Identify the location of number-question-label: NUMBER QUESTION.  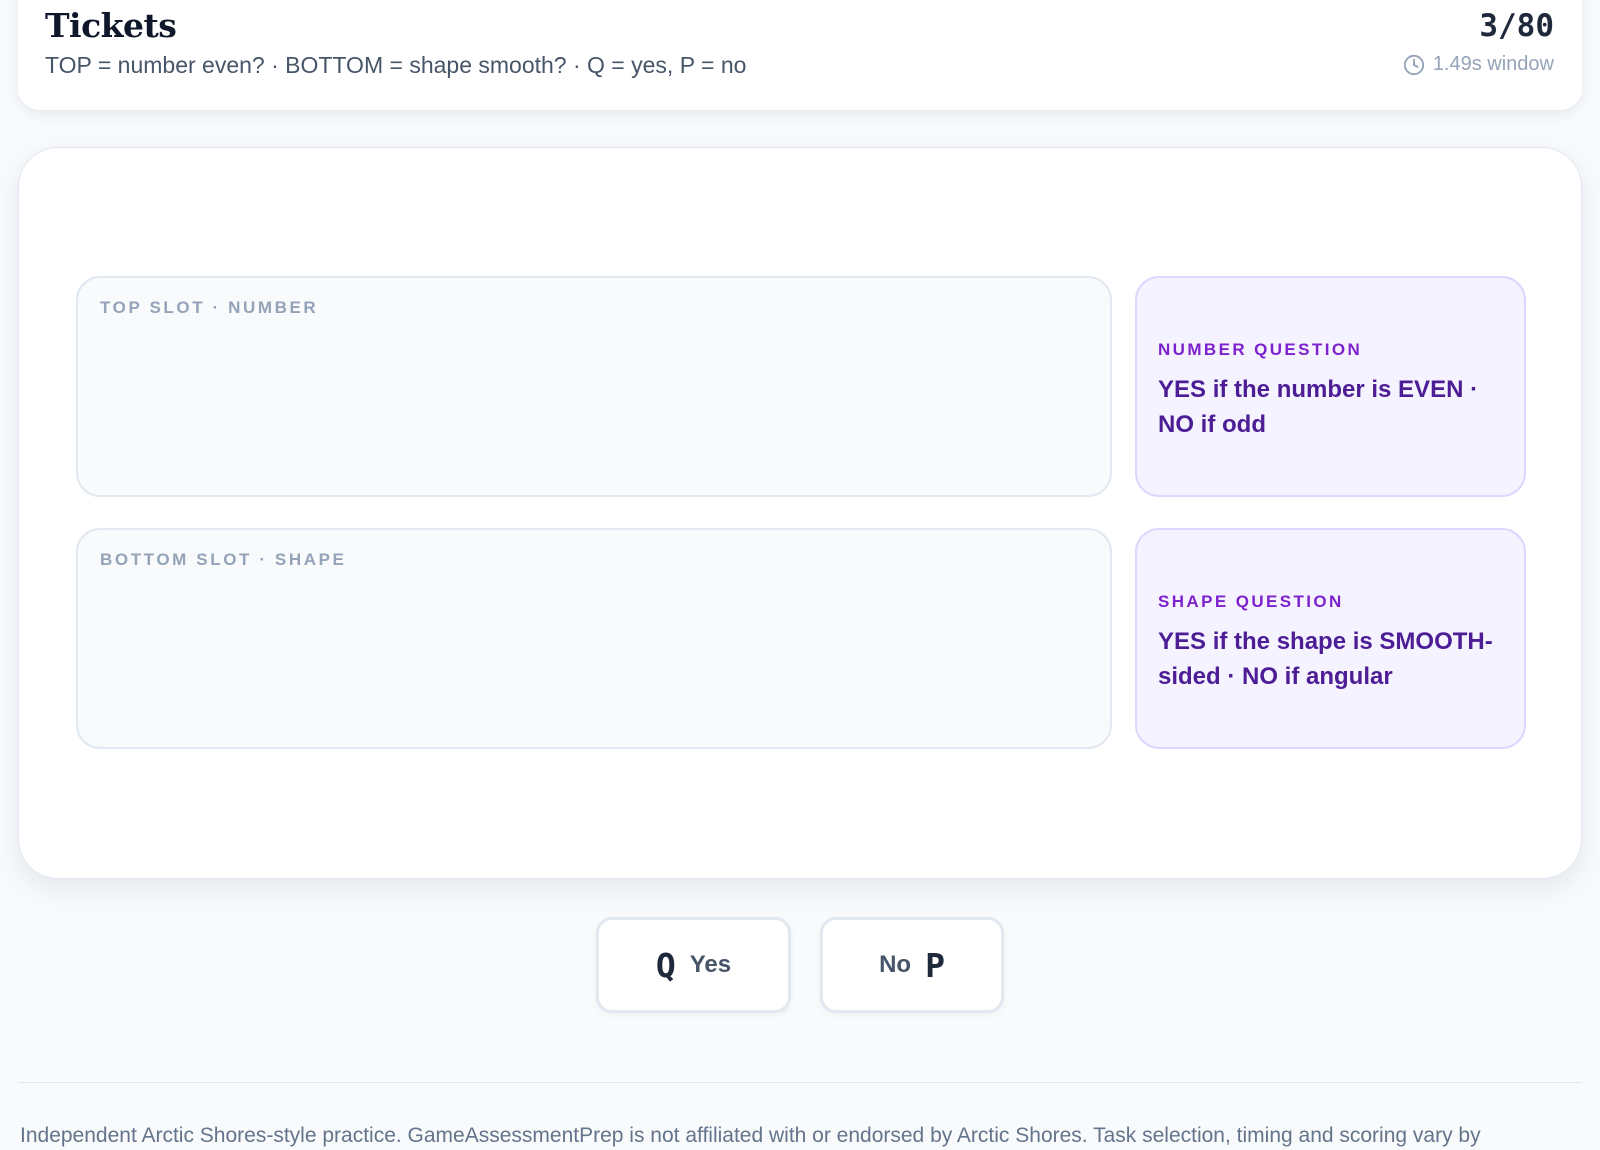
(1260, 349).